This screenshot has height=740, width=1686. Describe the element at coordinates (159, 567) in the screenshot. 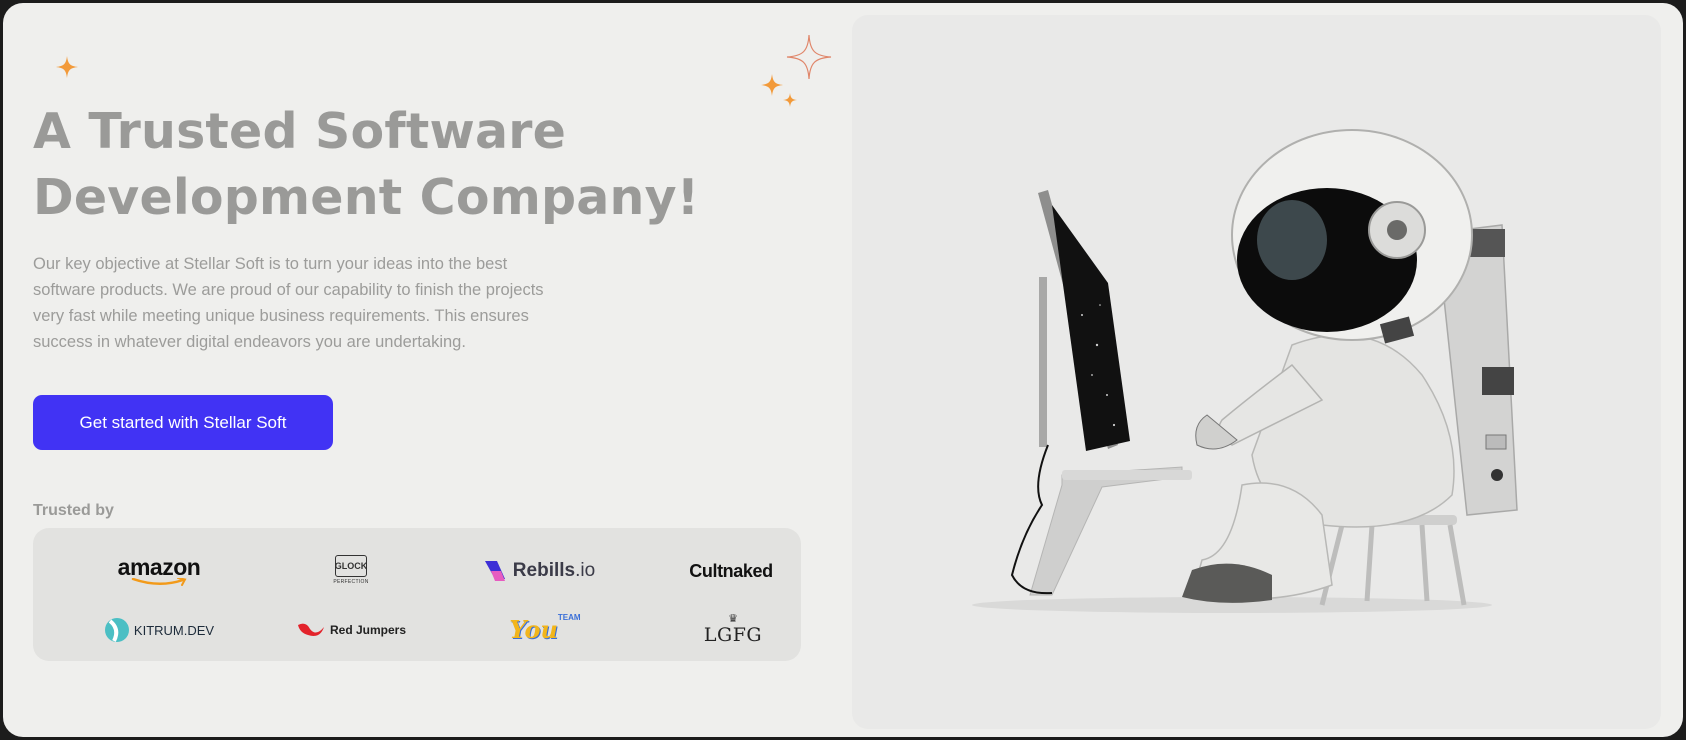

I see `amazon-logo-text: amazon` at that location.